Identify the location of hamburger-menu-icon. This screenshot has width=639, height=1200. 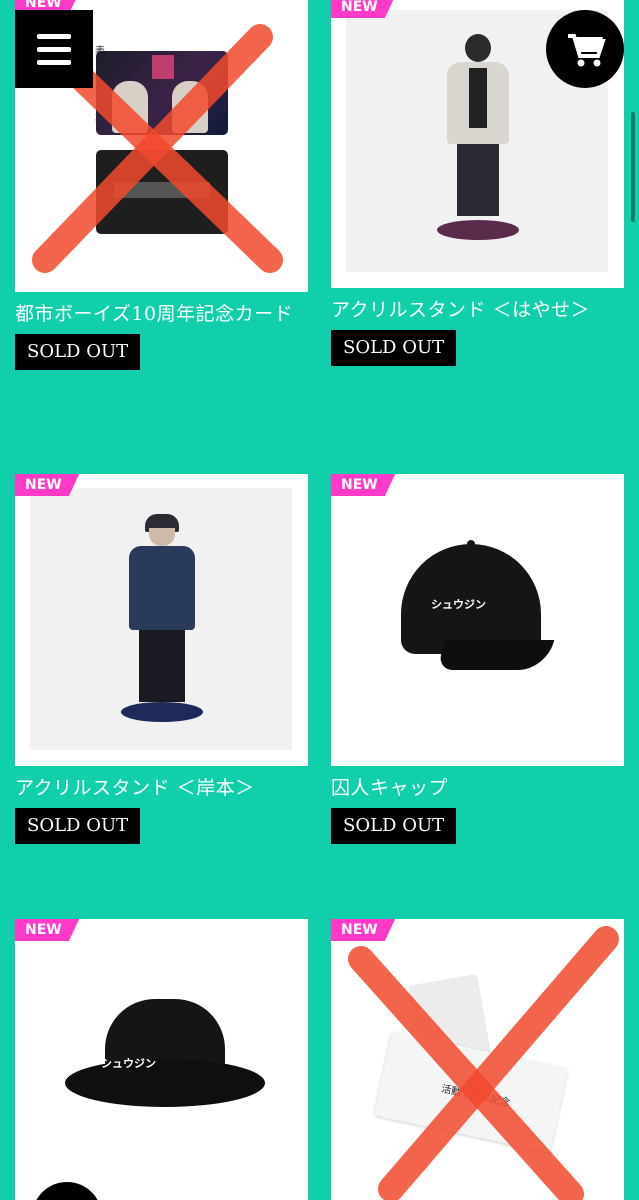
(54, 36).